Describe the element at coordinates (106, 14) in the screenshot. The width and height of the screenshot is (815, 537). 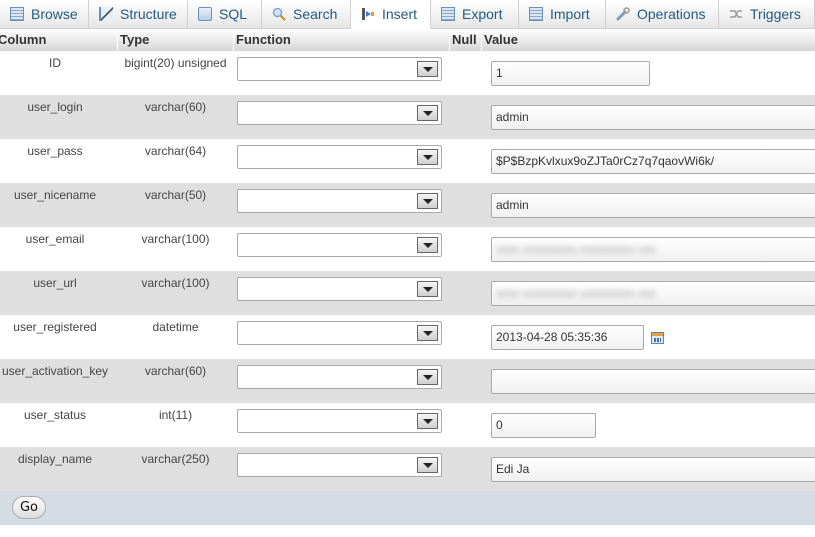
I see `structure-icon` at that location.